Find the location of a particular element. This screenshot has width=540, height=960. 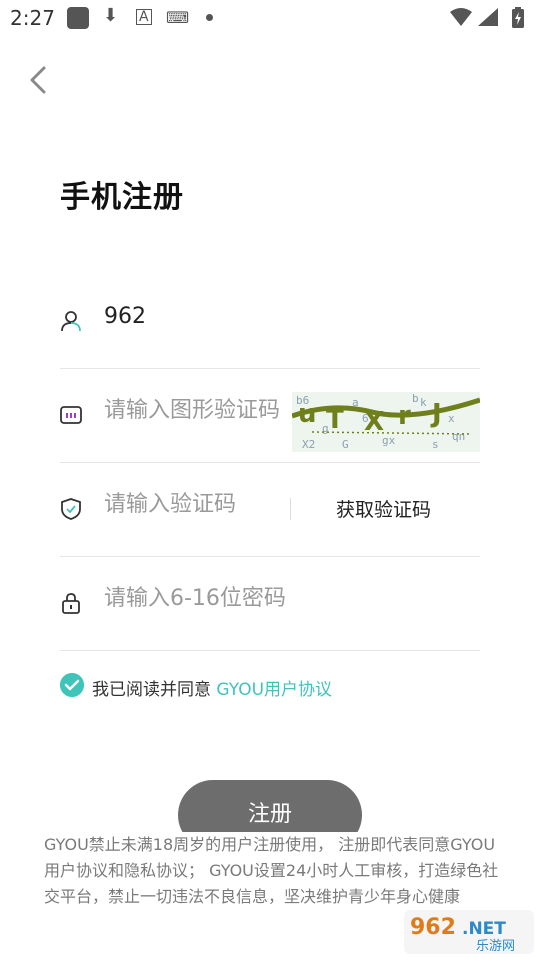

svg-text: qn is located at coordinates (458, 436).